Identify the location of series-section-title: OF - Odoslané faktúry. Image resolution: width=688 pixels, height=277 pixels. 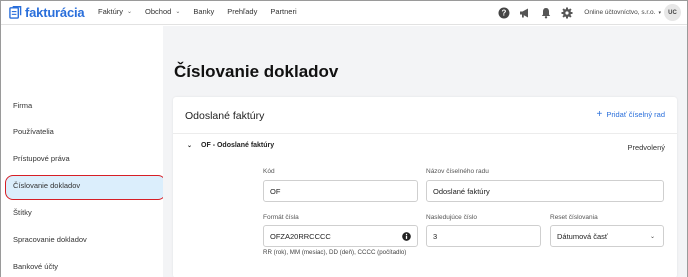
(238, 145).